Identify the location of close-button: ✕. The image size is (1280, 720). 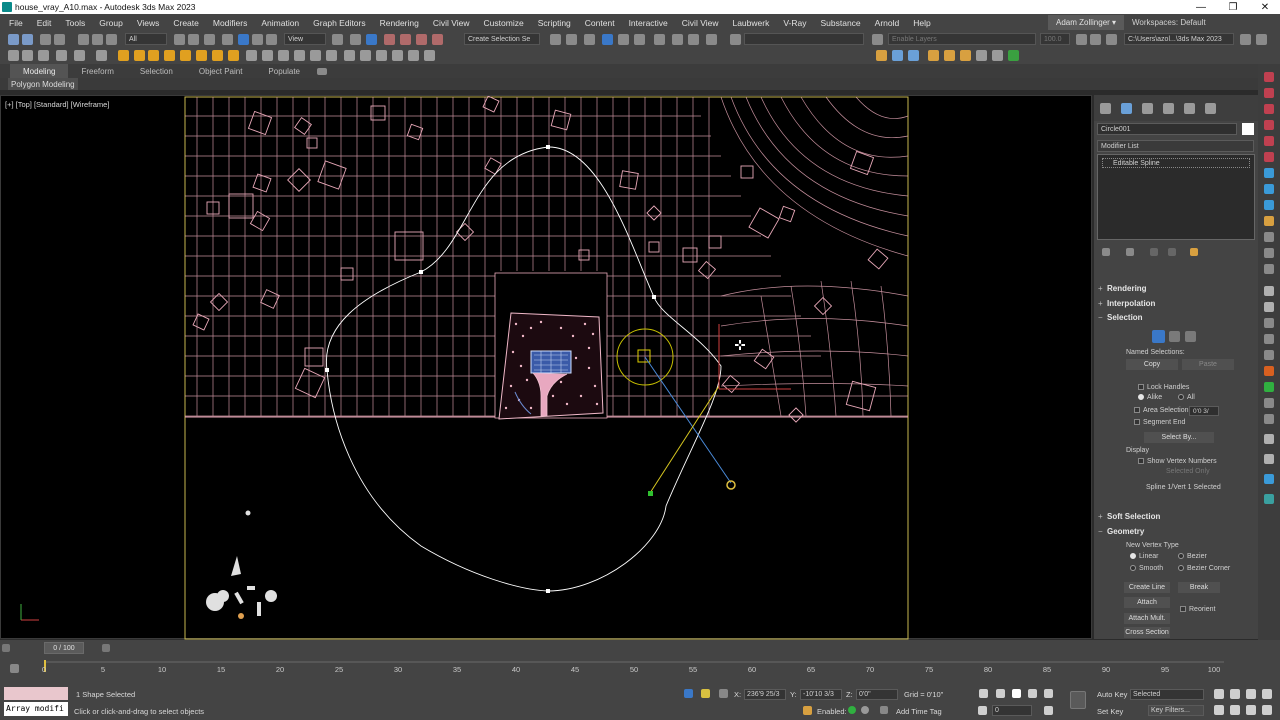
(1265, 7).